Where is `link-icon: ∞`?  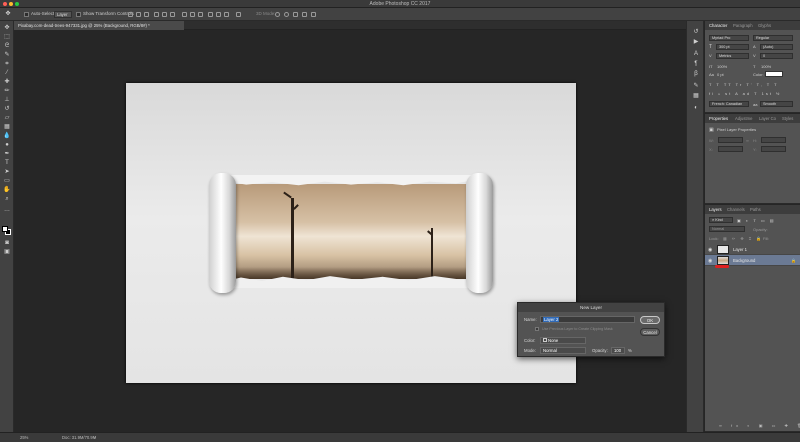
link-icon: ∞ is located at coordinates (747, 140).